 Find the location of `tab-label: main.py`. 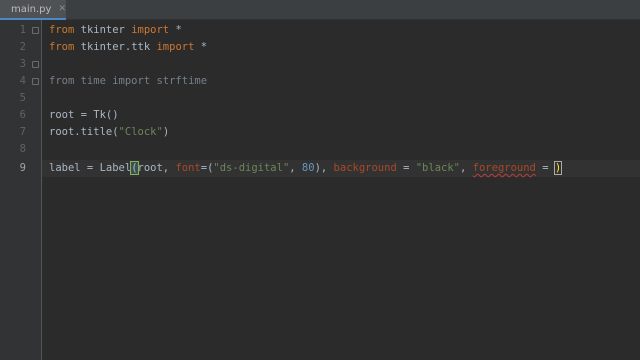

tab-label: main.py is located at coordinates (31, 9).